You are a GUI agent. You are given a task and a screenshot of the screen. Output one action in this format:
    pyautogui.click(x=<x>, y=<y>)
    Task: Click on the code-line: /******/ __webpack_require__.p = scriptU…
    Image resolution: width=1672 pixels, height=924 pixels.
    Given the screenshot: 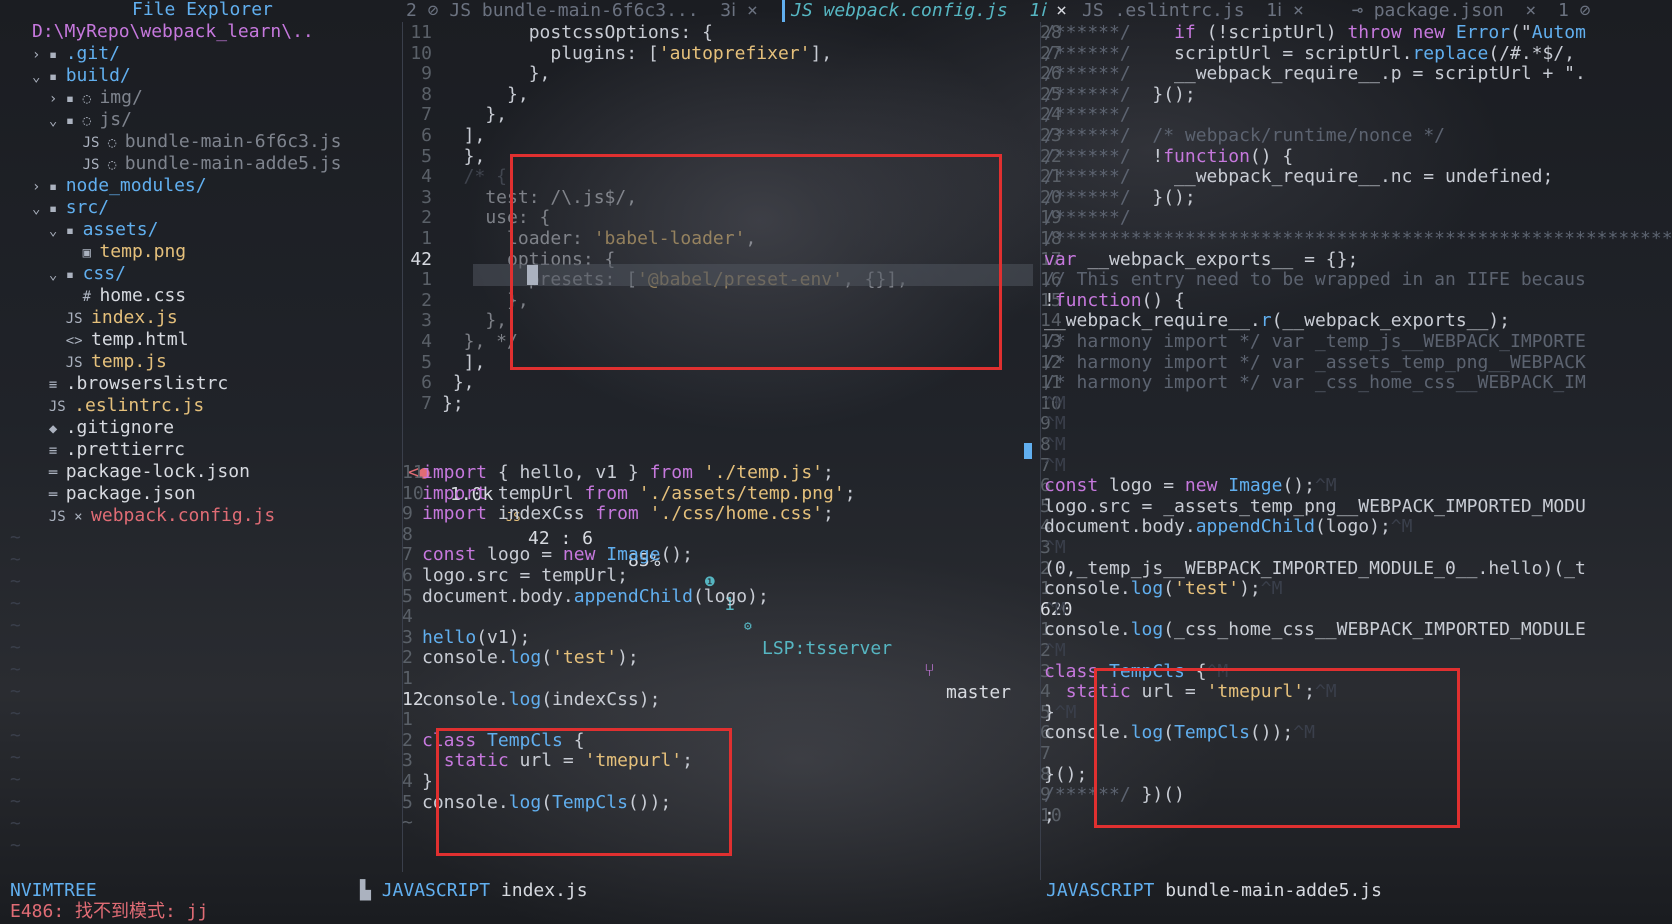 What is the action you would take?
    pyautogui.click(x=1315, y=74)
    